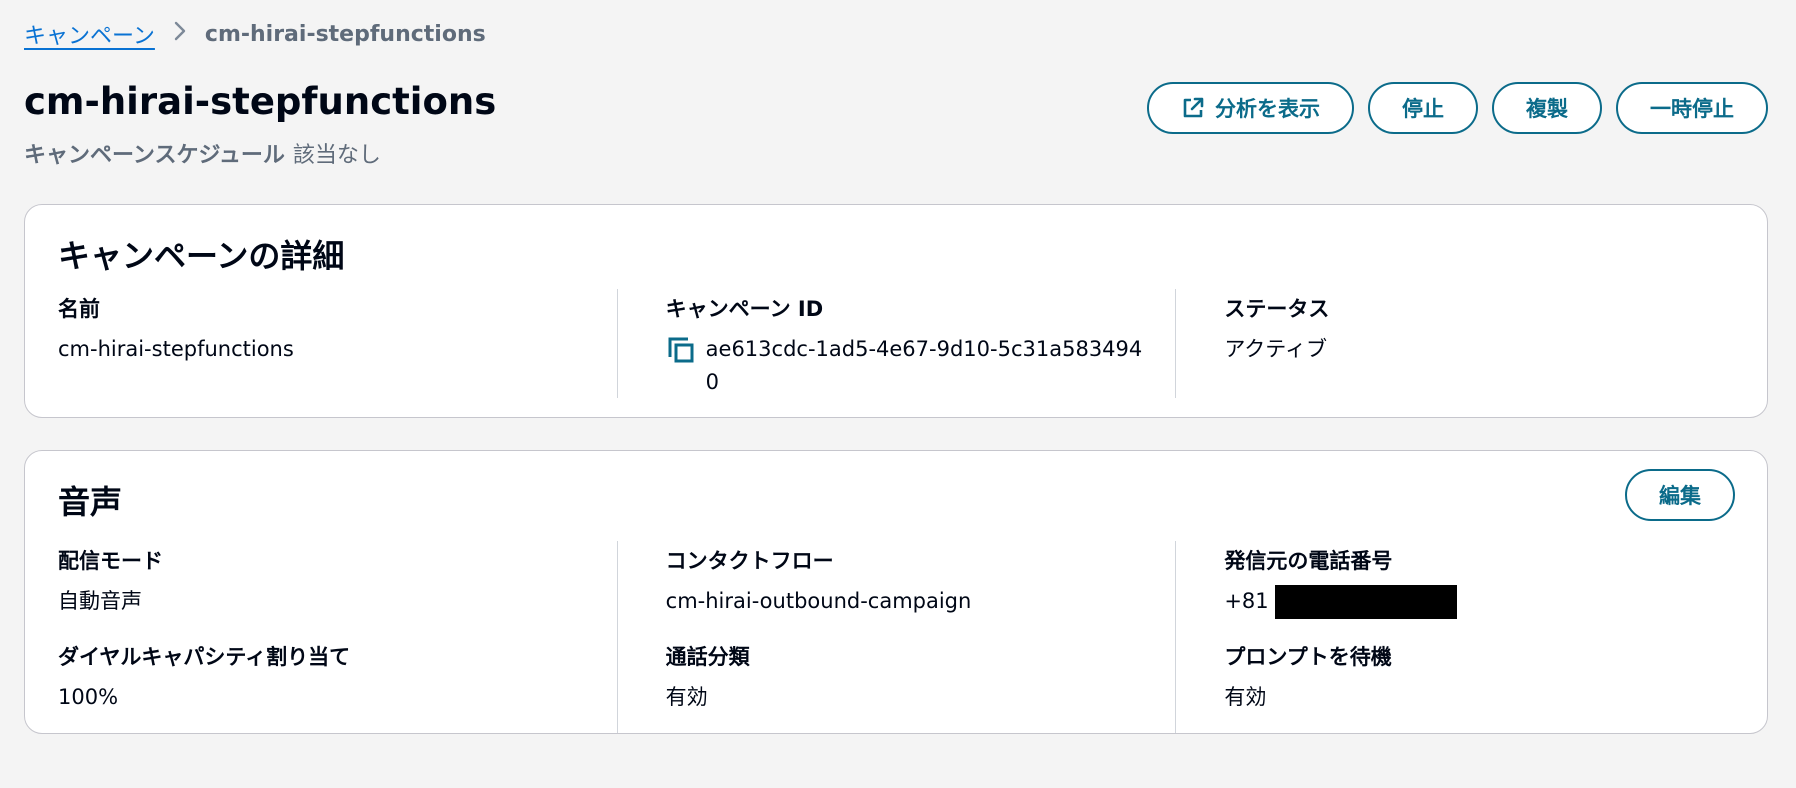 This screenshot has width=1796, height=788. What do you see at coordinates (100, 601) in the screenshot?
I see `delivery-mode-value: 自動音声` at bounding box center [100, 601].